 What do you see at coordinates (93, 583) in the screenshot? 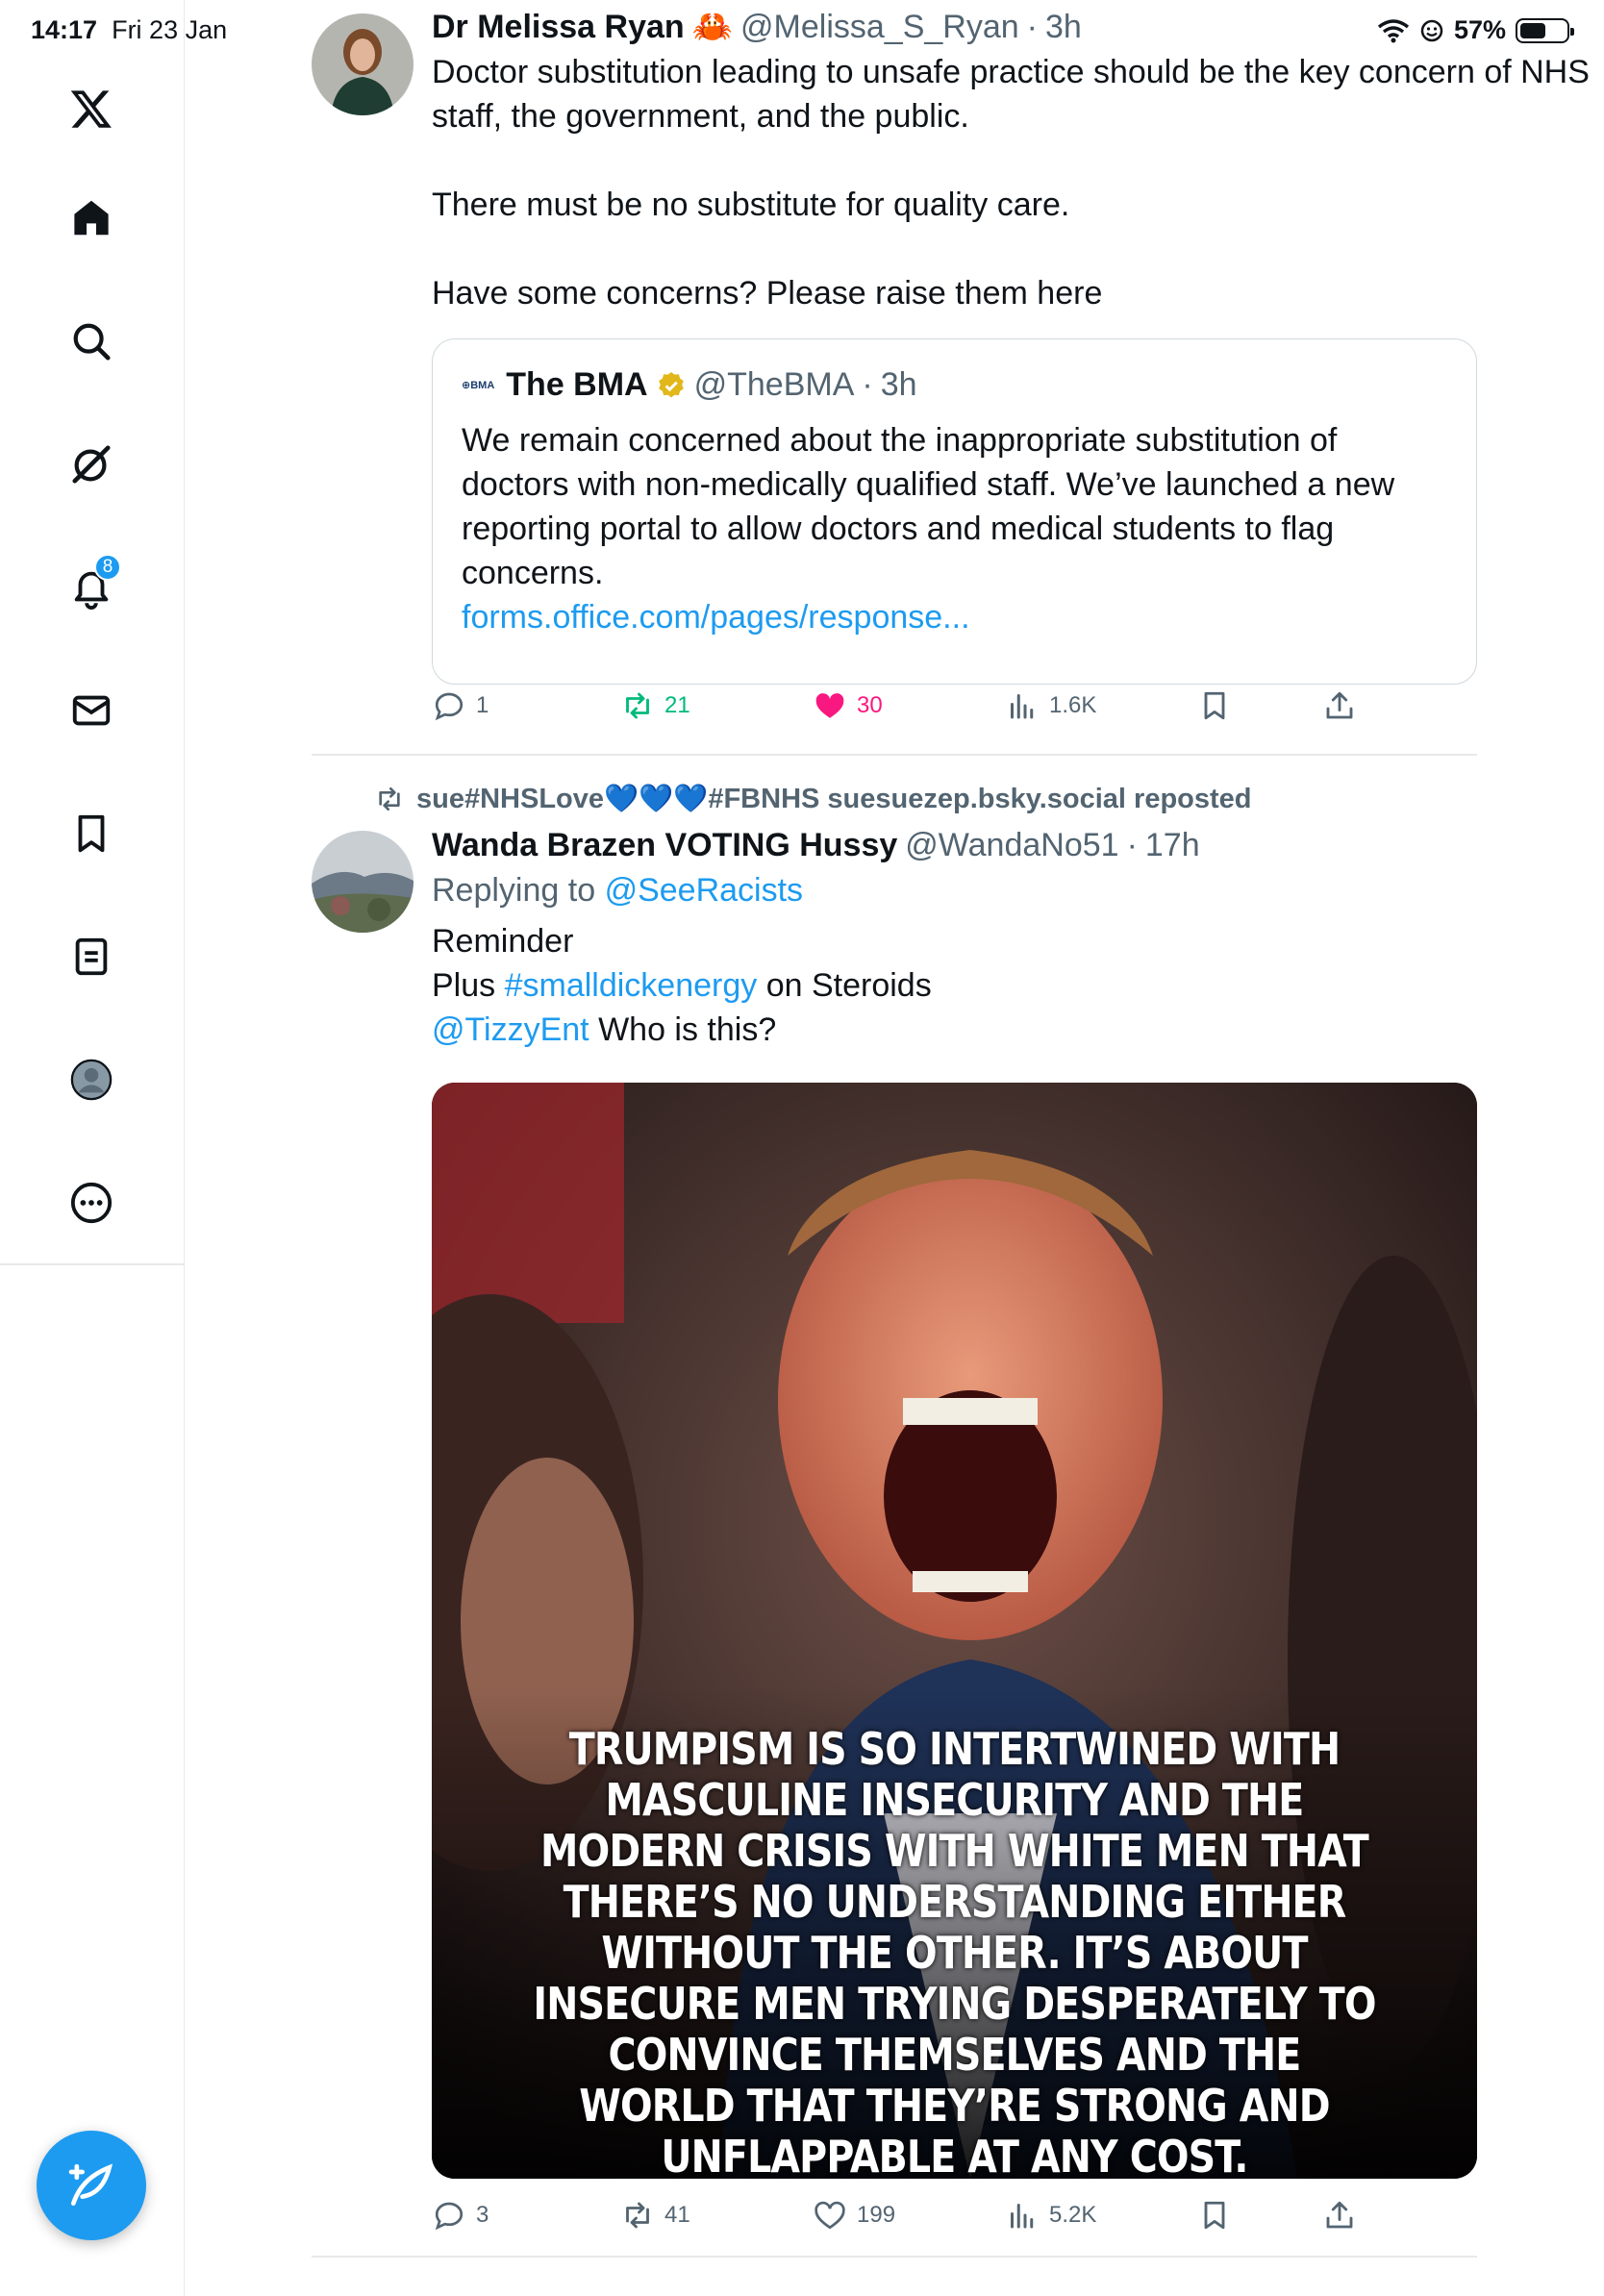
I see `notifications-icon: 8` at bounding box center [93, 583].